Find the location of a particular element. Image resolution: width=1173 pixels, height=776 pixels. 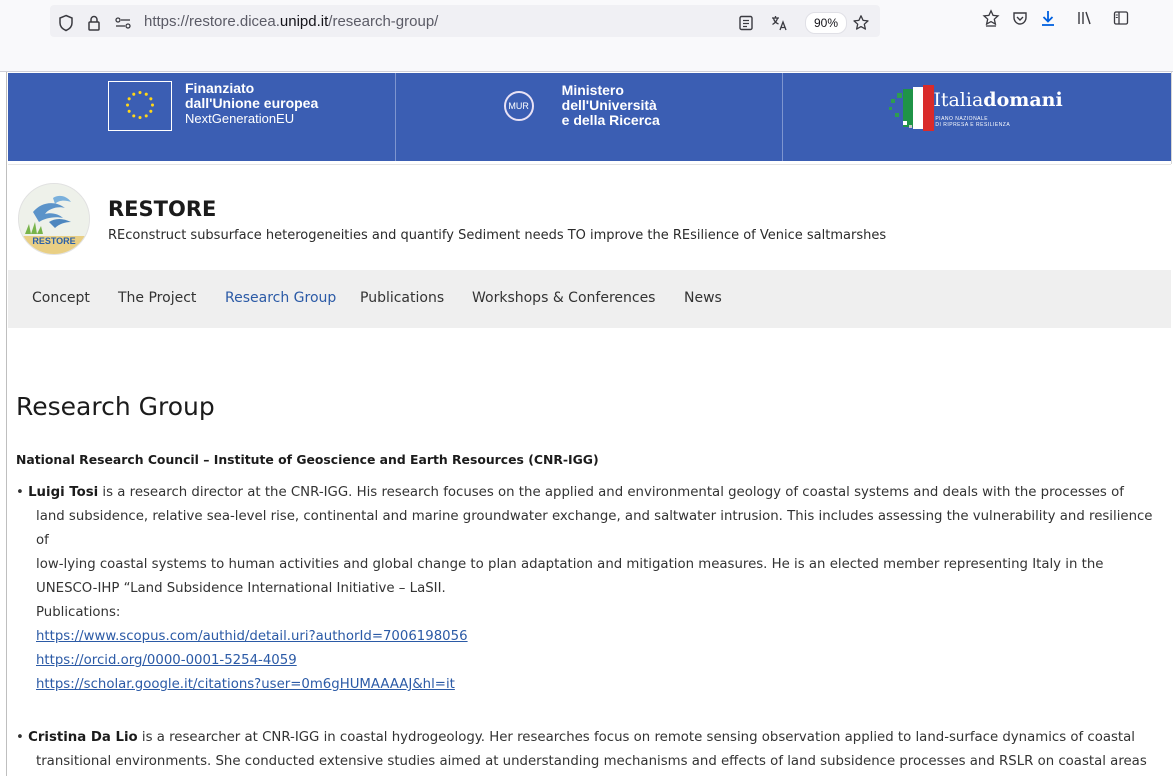

bookmarks-menu-icon is located at coordinates (991, 18).